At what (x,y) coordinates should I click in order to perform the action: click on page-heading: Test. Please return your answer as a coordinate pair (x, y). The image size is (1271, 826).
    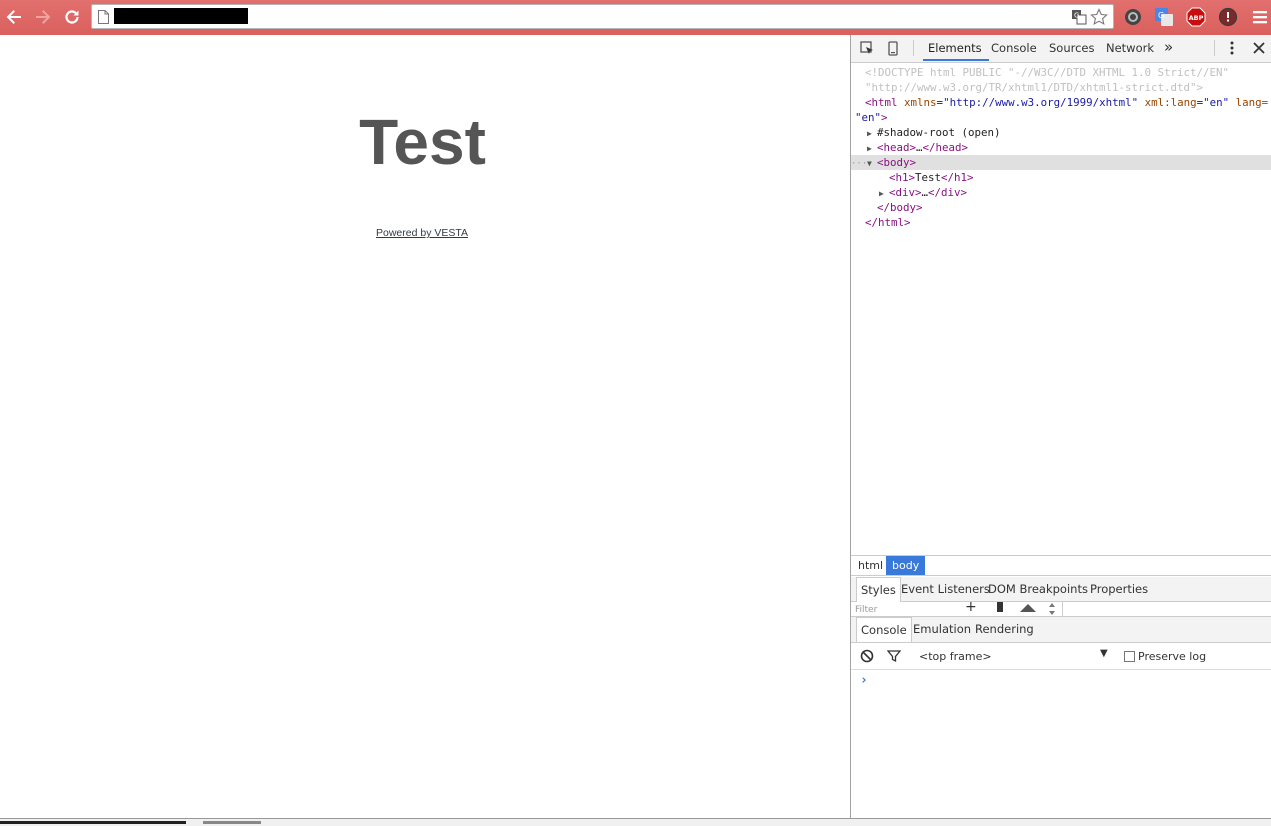
    Looking at the image, I should click on (422, 142).